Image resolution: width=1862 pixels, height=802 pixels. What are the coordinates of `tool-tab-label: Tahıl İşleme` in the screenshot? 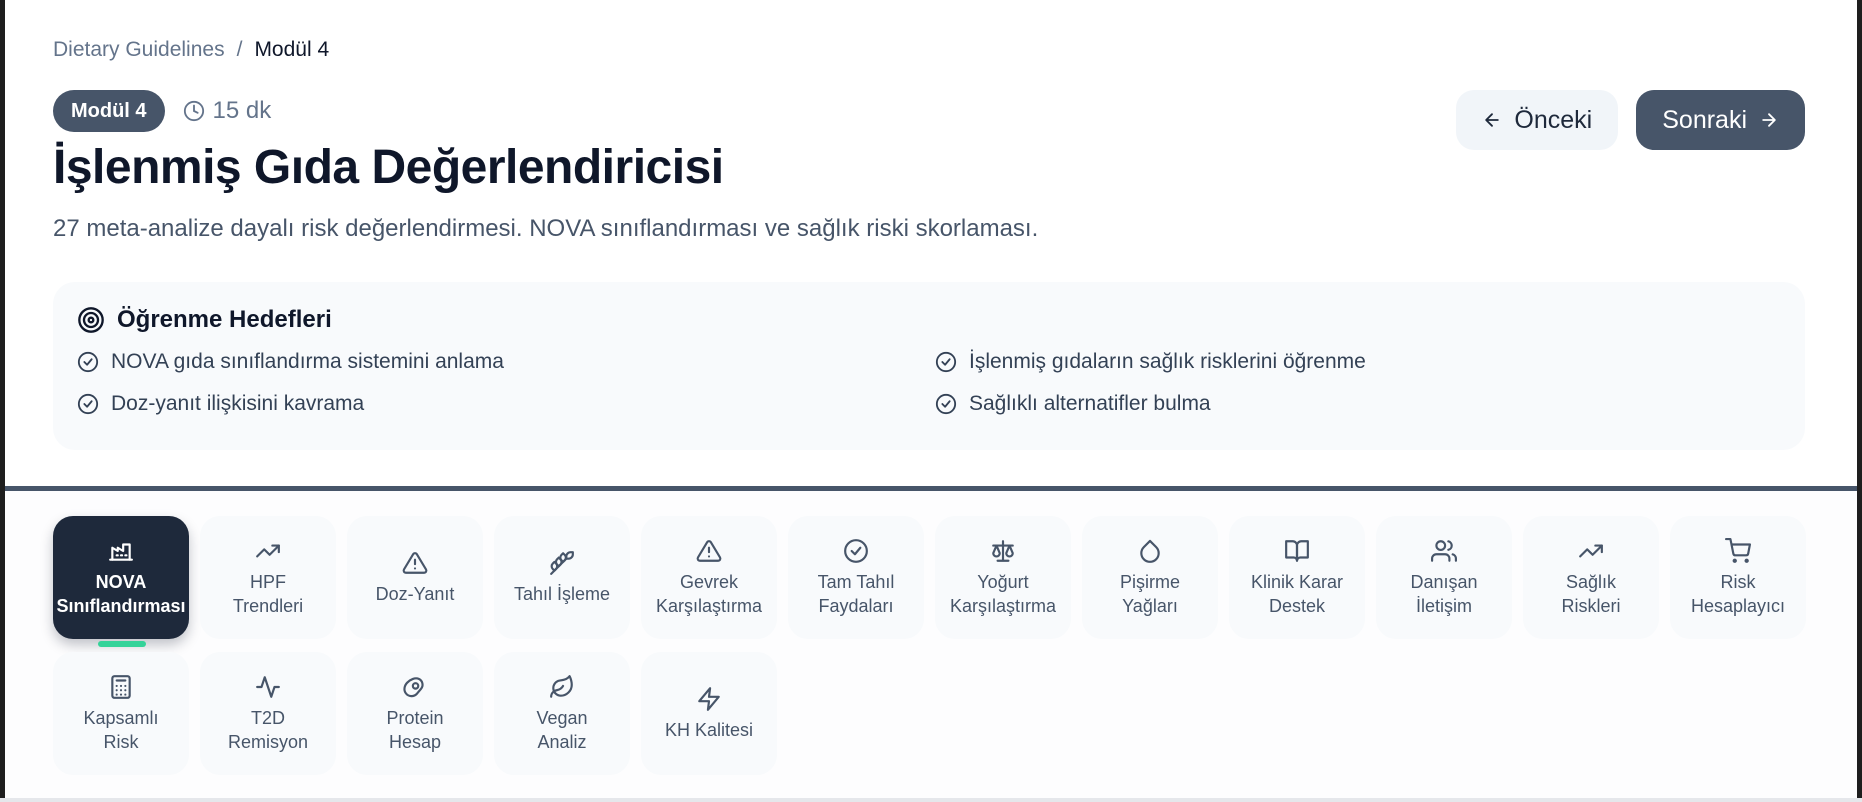 It's located at (562, 593).